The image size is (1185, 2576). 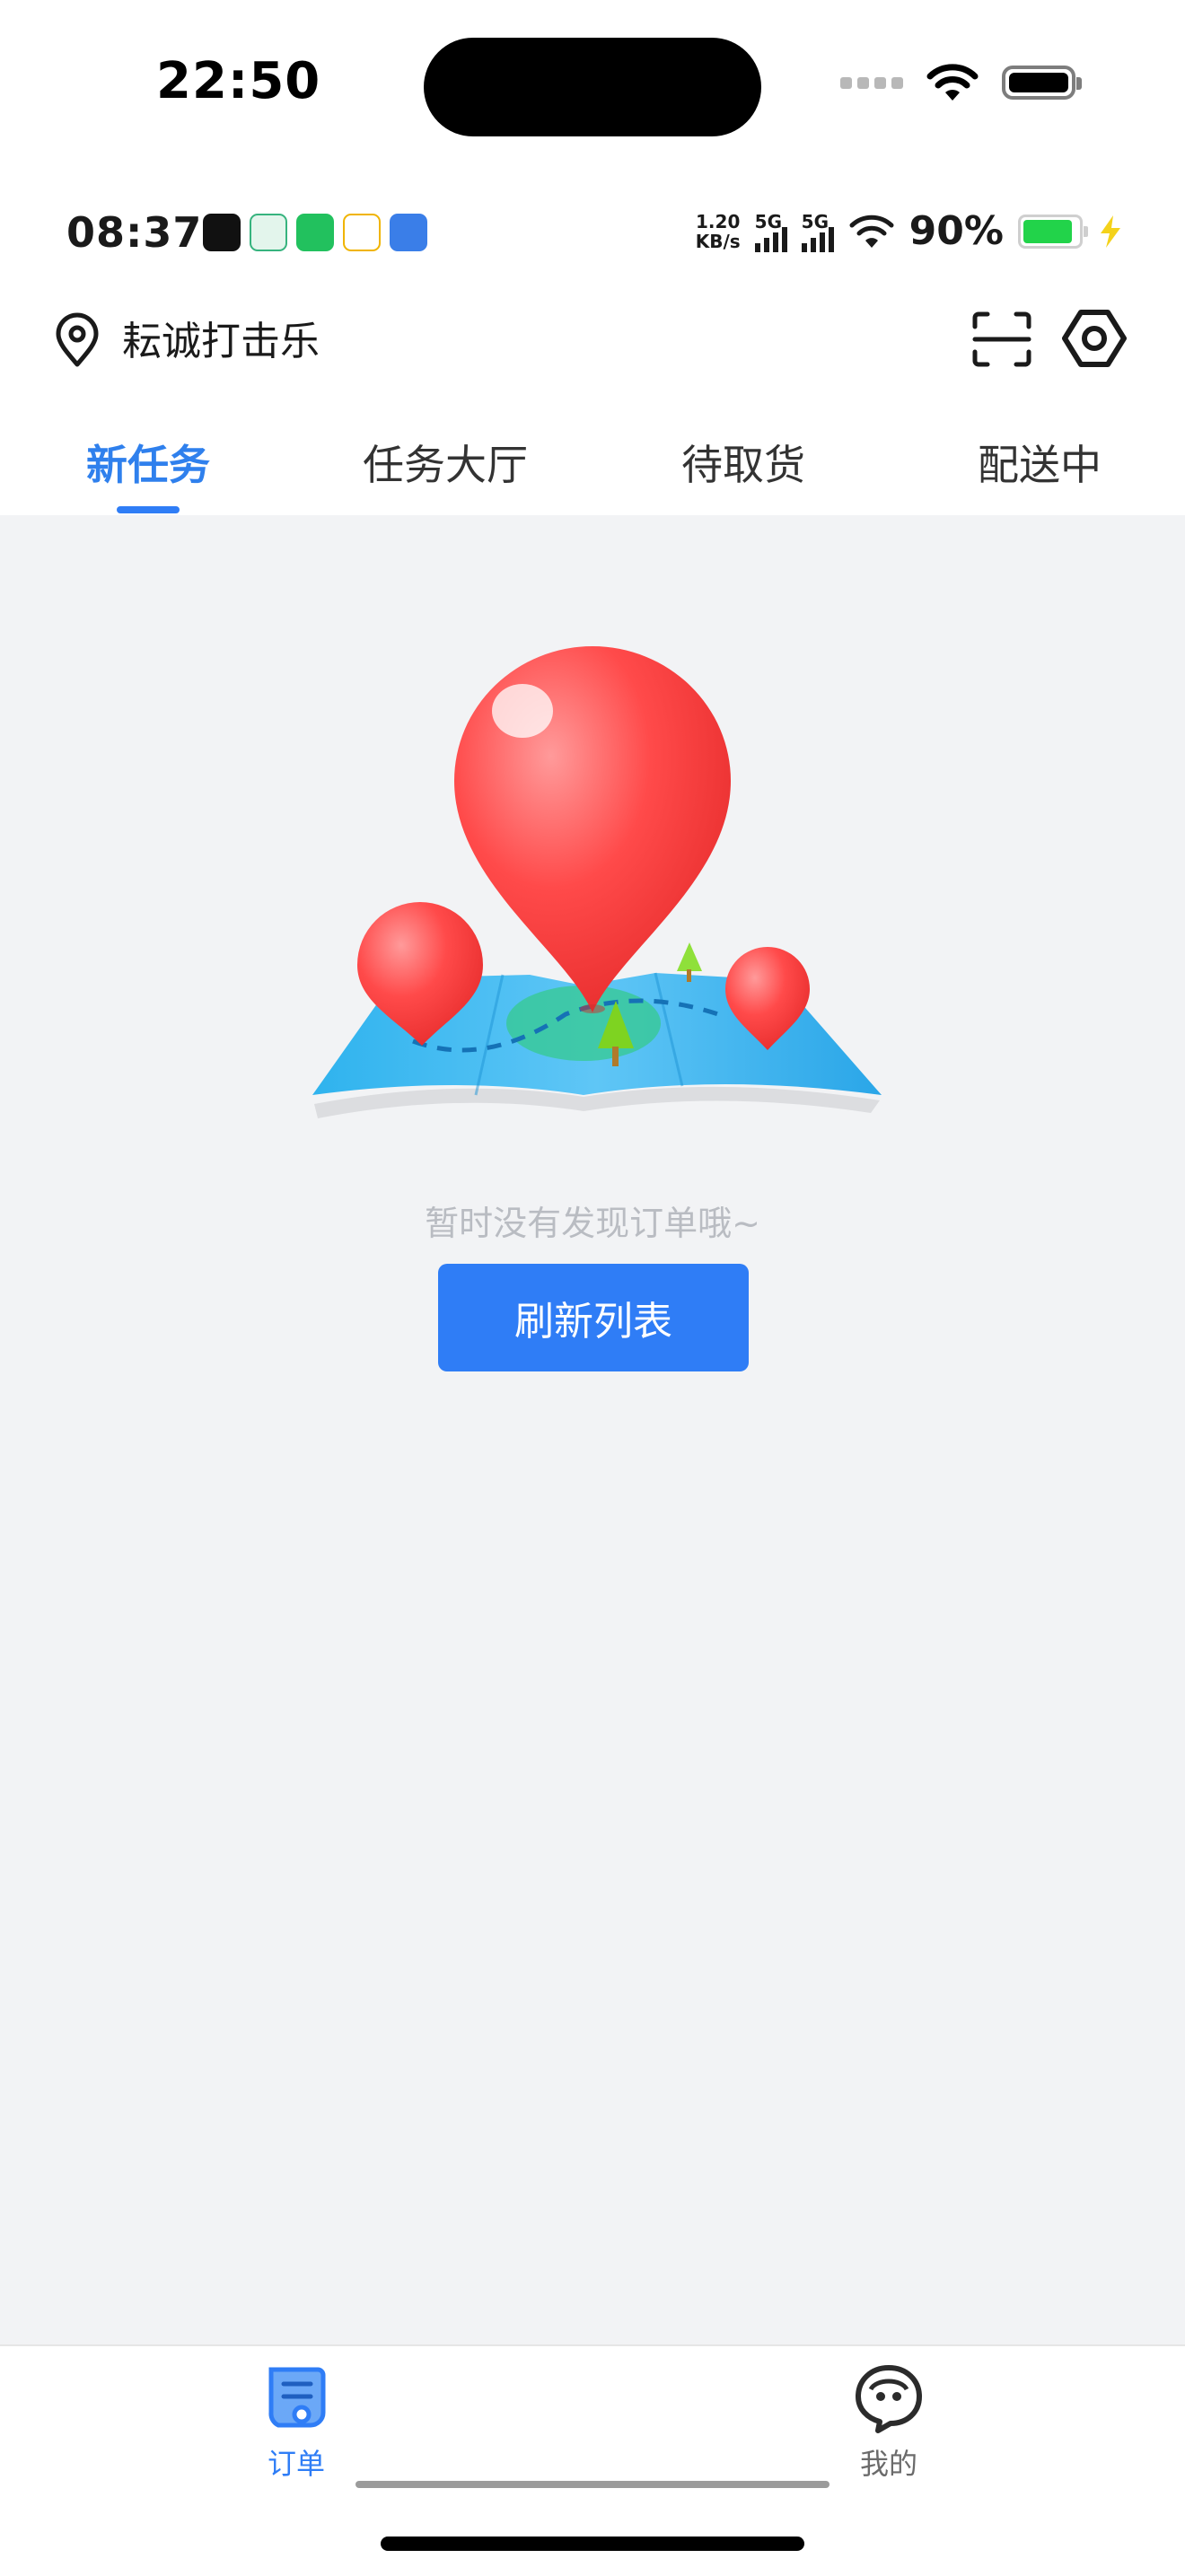 I want to click on sim2-signal-icon: 5G, so click(x=817, y=231).